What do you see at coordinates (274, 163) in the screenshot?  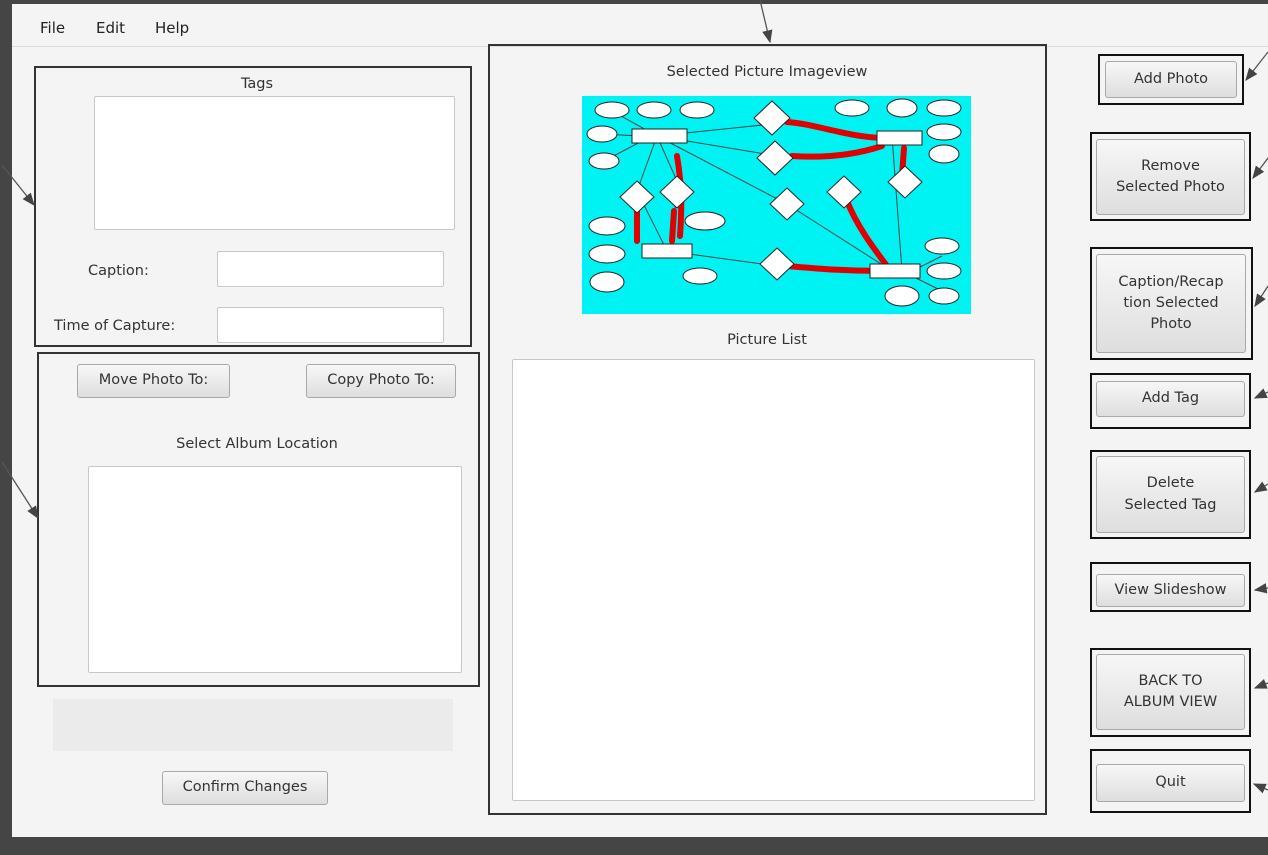 I see `tags-list` at bounding box center [274, 163].